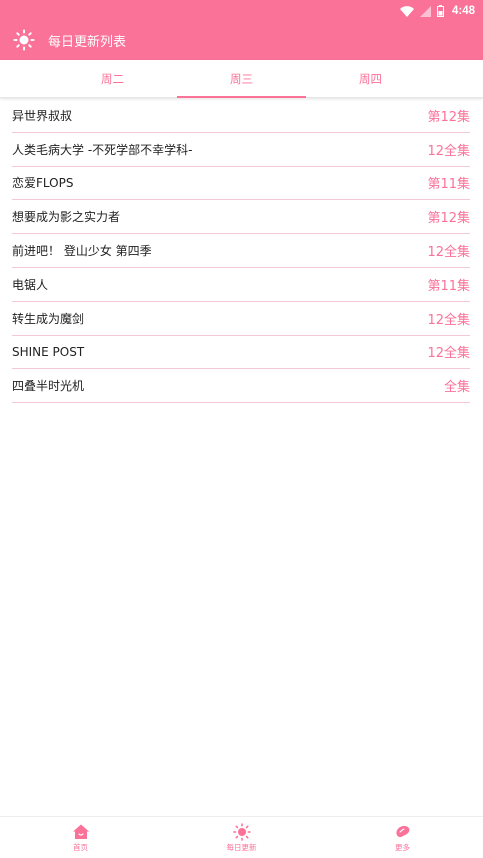  Describe the element at coordinates (80, 847) in the screenshot. I see `nav-home-label: 首页` at that location.